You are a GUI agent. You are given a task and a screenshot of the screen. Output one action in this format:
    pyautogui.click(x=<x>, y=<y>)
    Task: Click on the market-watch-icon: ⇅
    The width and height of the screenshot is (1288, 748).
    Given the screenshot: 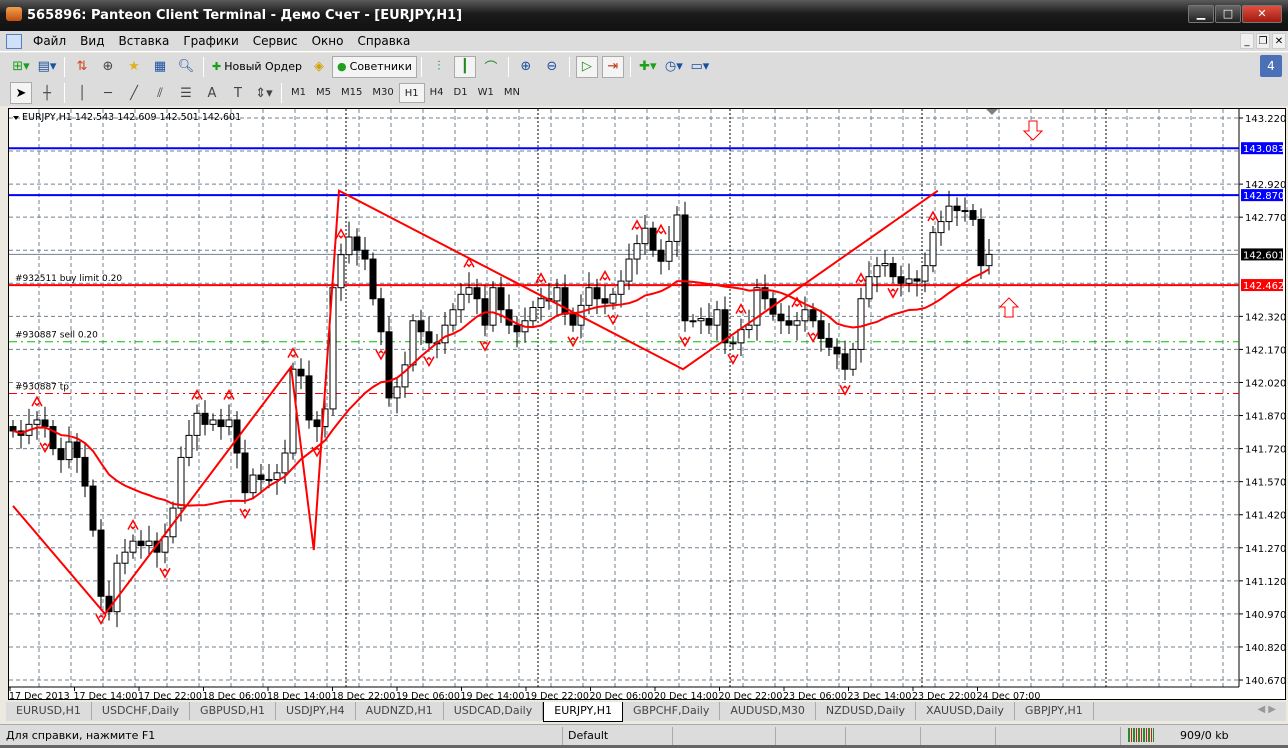 What is the action you would take?
    pyautogui.click(x=82, y=67)
    